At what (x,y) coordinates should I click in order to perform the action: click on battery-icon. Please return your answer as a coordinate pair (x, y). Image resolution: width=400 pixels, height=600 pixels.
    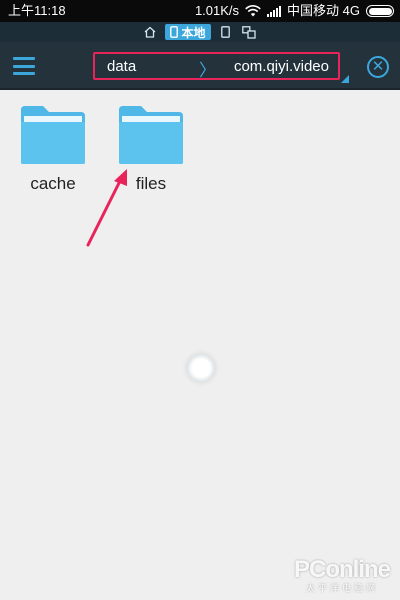
    Looking at the image, I should click on (380, 11).